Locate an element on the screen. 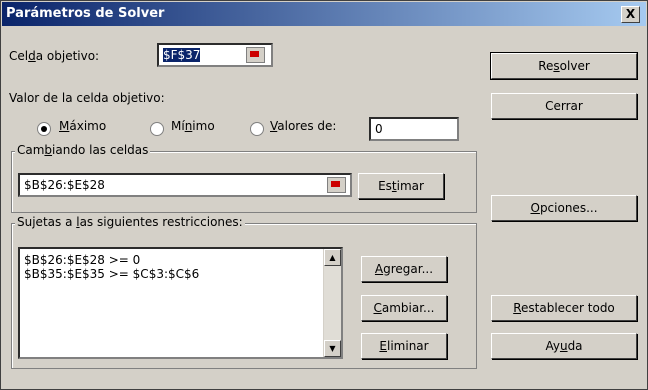  radio-value-label: Valores de: is located at coordinates (303, 126).